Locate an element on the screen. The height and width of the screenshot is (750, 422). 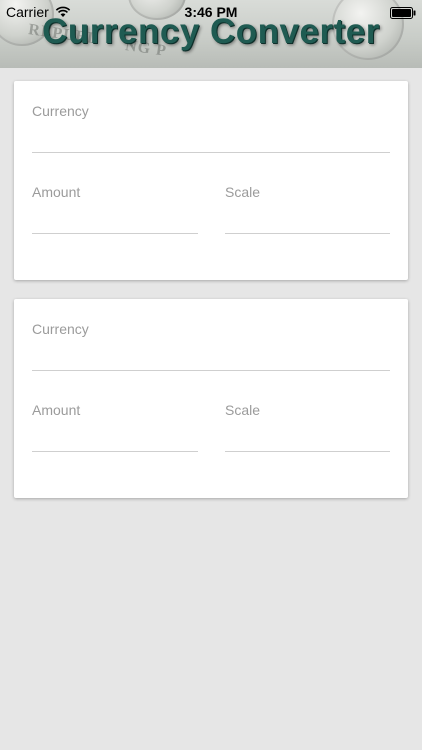
status-time: 3:46 PM is located at coordinates (211, 12).